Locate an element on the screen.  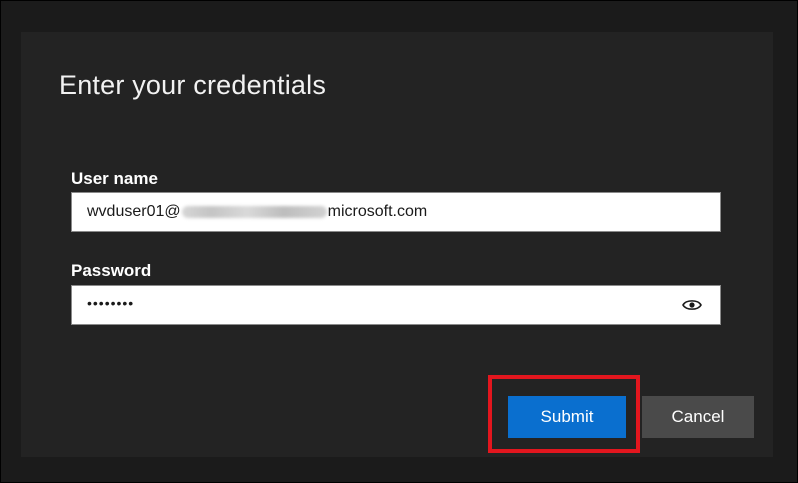
redacted-text is located at coordinates (254, 211).